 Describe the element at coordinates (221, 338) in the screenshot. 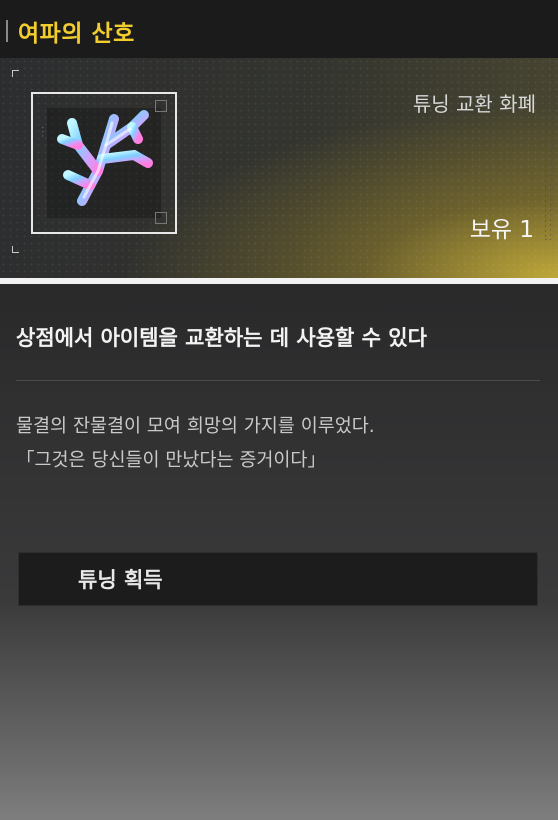

I see `item-usage-text: 상점에서 아이템을 교환하는 데 사용할 수 있다` at that location.